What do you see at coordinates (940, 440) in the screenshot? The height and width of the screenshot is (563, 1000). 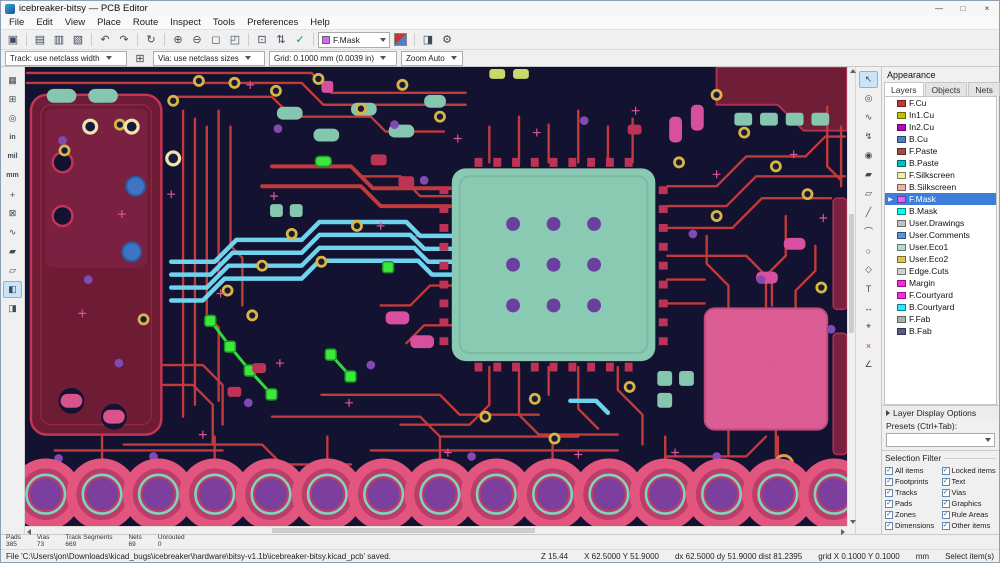 I see `presets-select` at bounding box center [940, 440].